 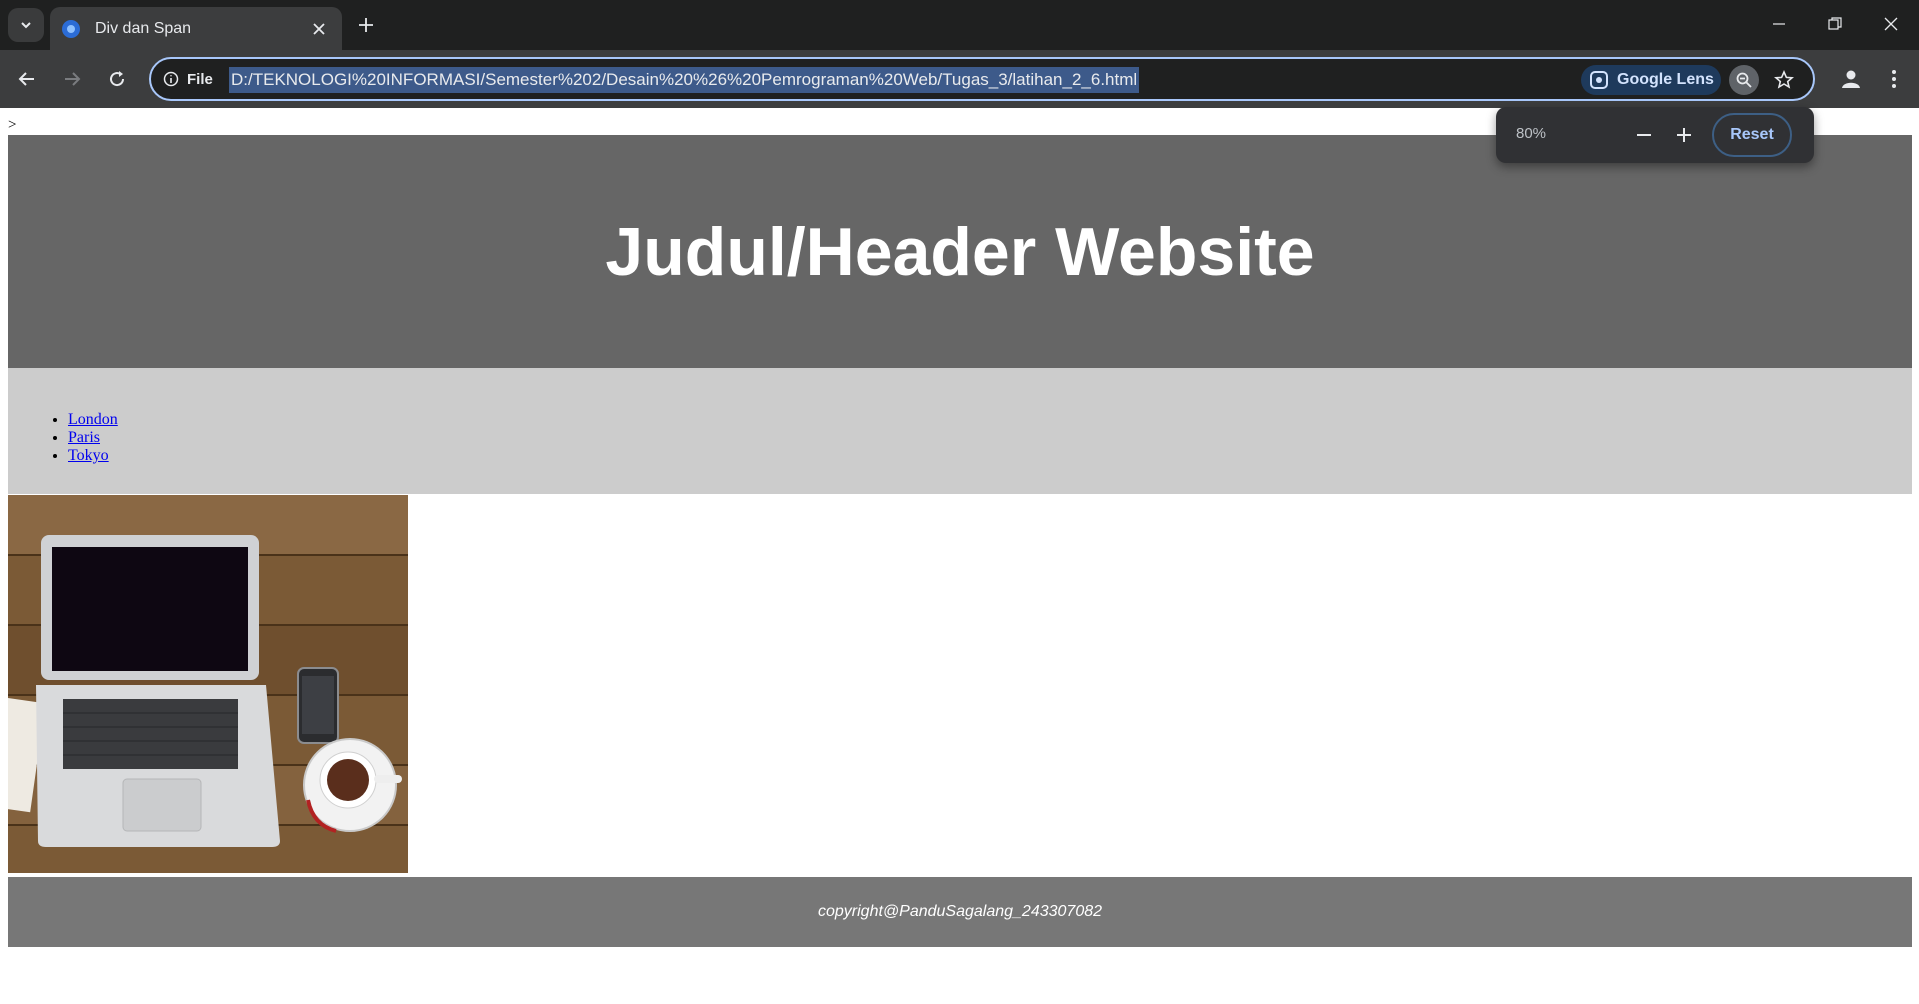 I want to click on list-item: Paris, so click(x=93, y=438).